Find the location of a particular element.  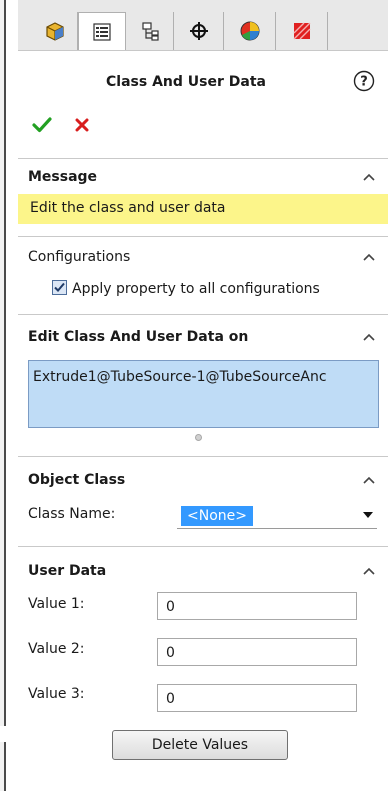

display-manager-icon is located at coordinates (249, 31).